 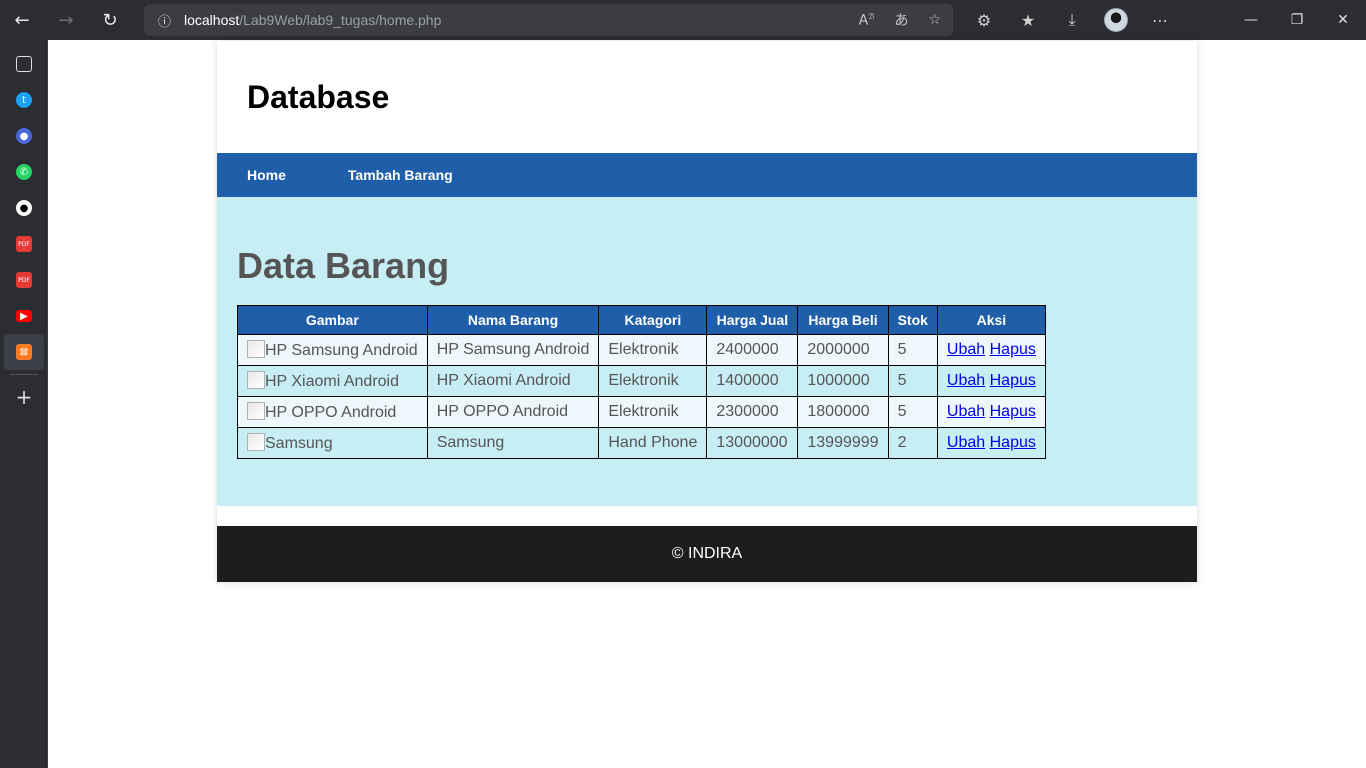 I want to click on github-icon: ●, so click(x=24, y=208).